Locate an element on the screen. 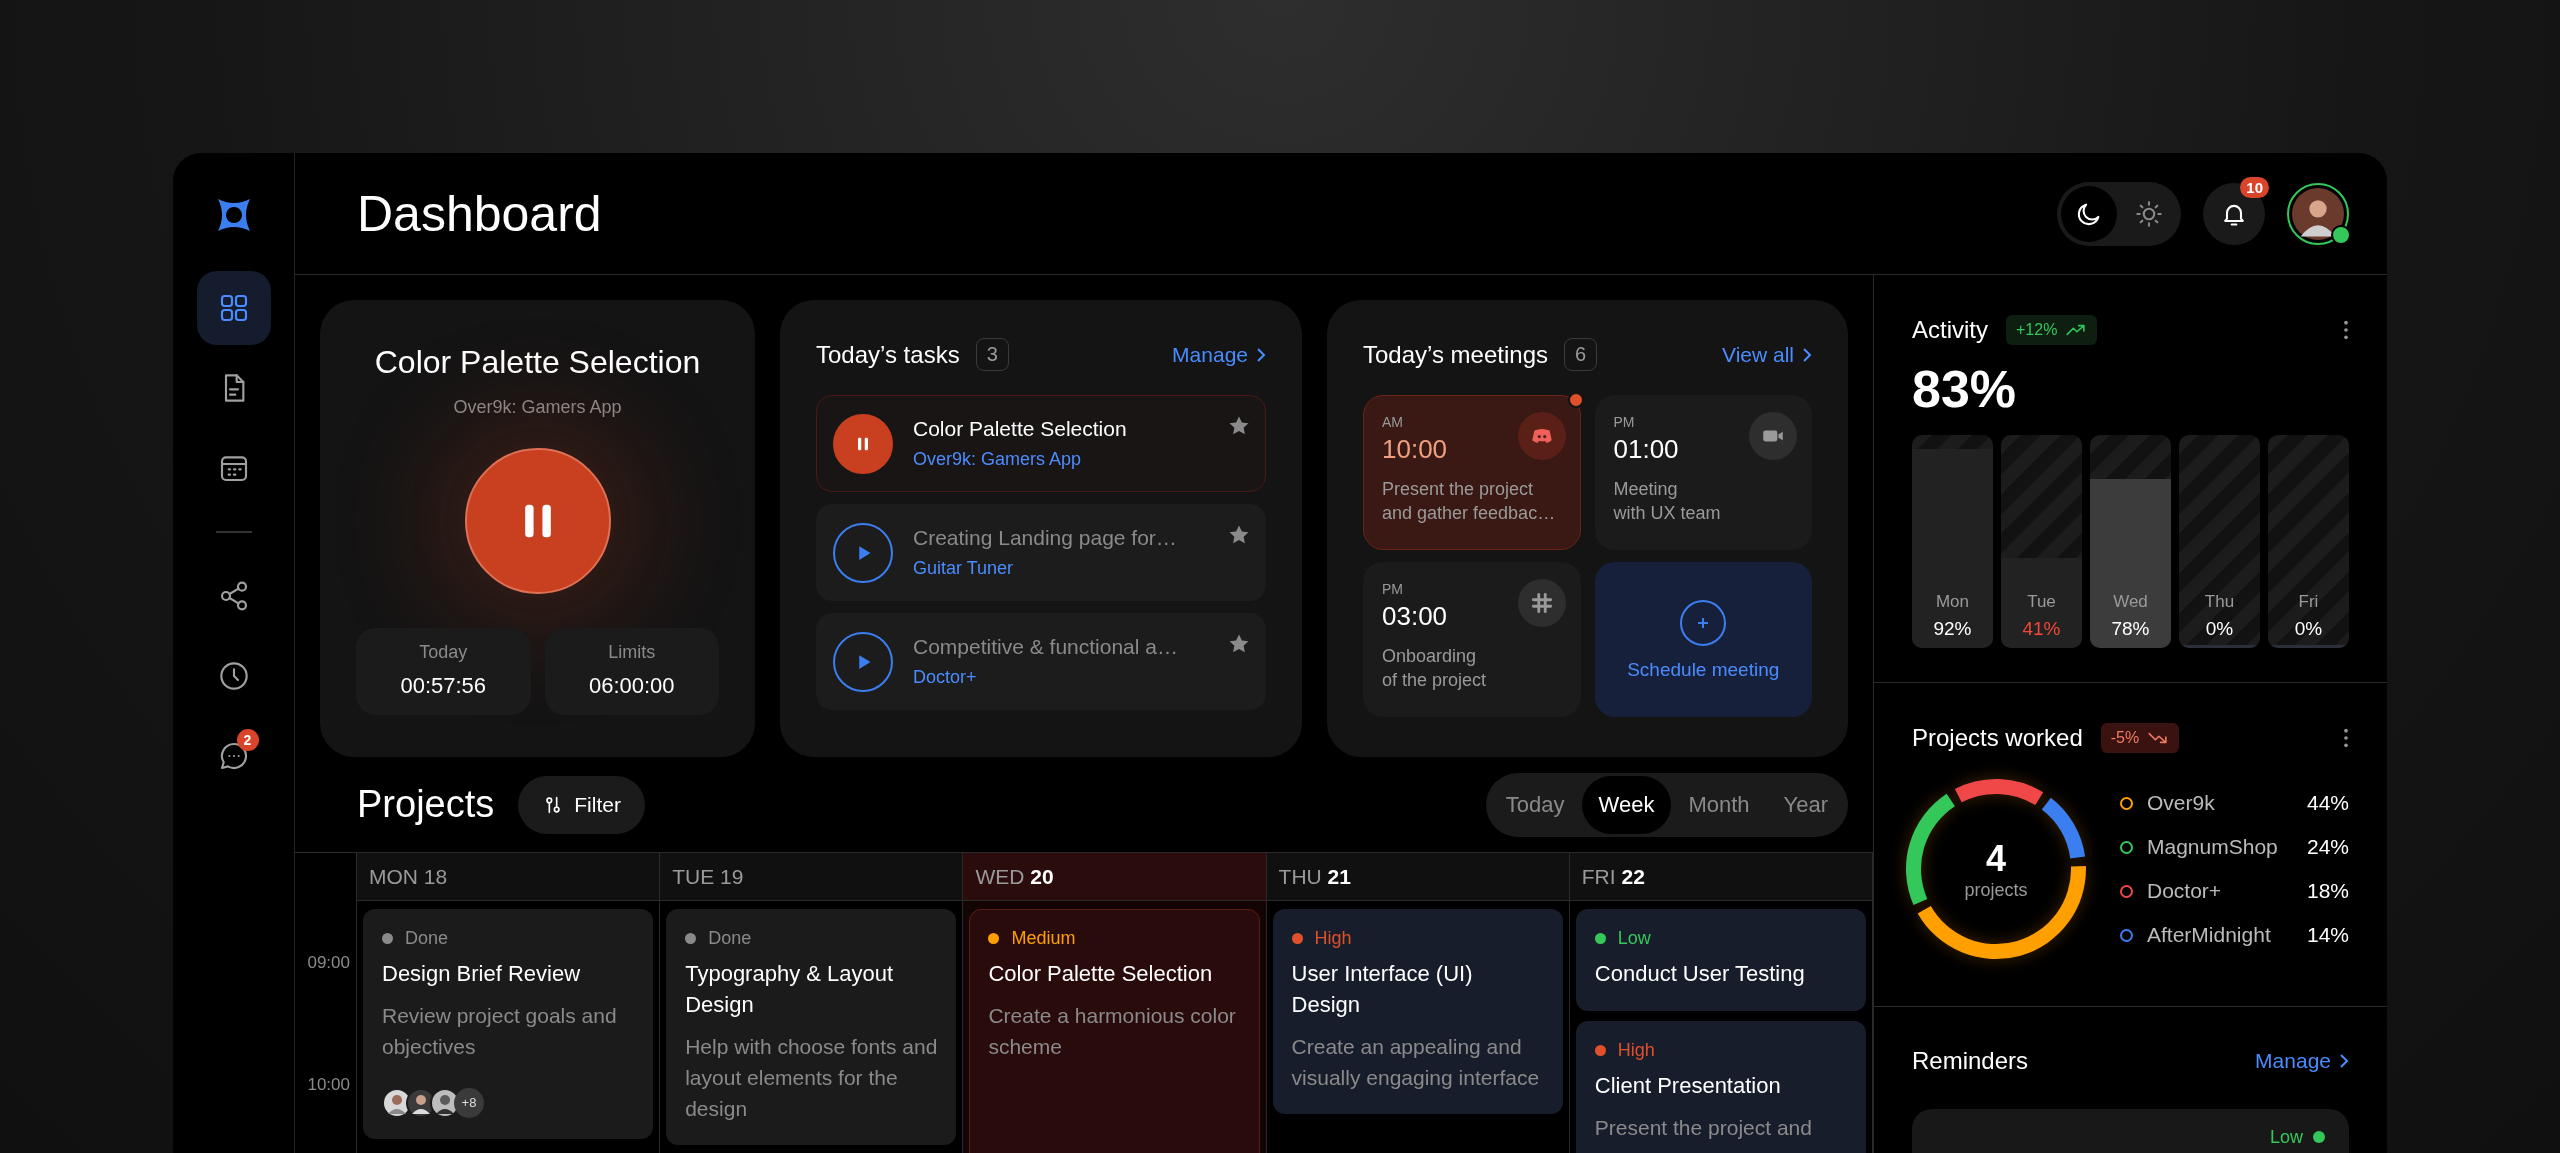 This screenshot has height=1153, width=2560. moon-icon is located at coordinates (2089, 213).